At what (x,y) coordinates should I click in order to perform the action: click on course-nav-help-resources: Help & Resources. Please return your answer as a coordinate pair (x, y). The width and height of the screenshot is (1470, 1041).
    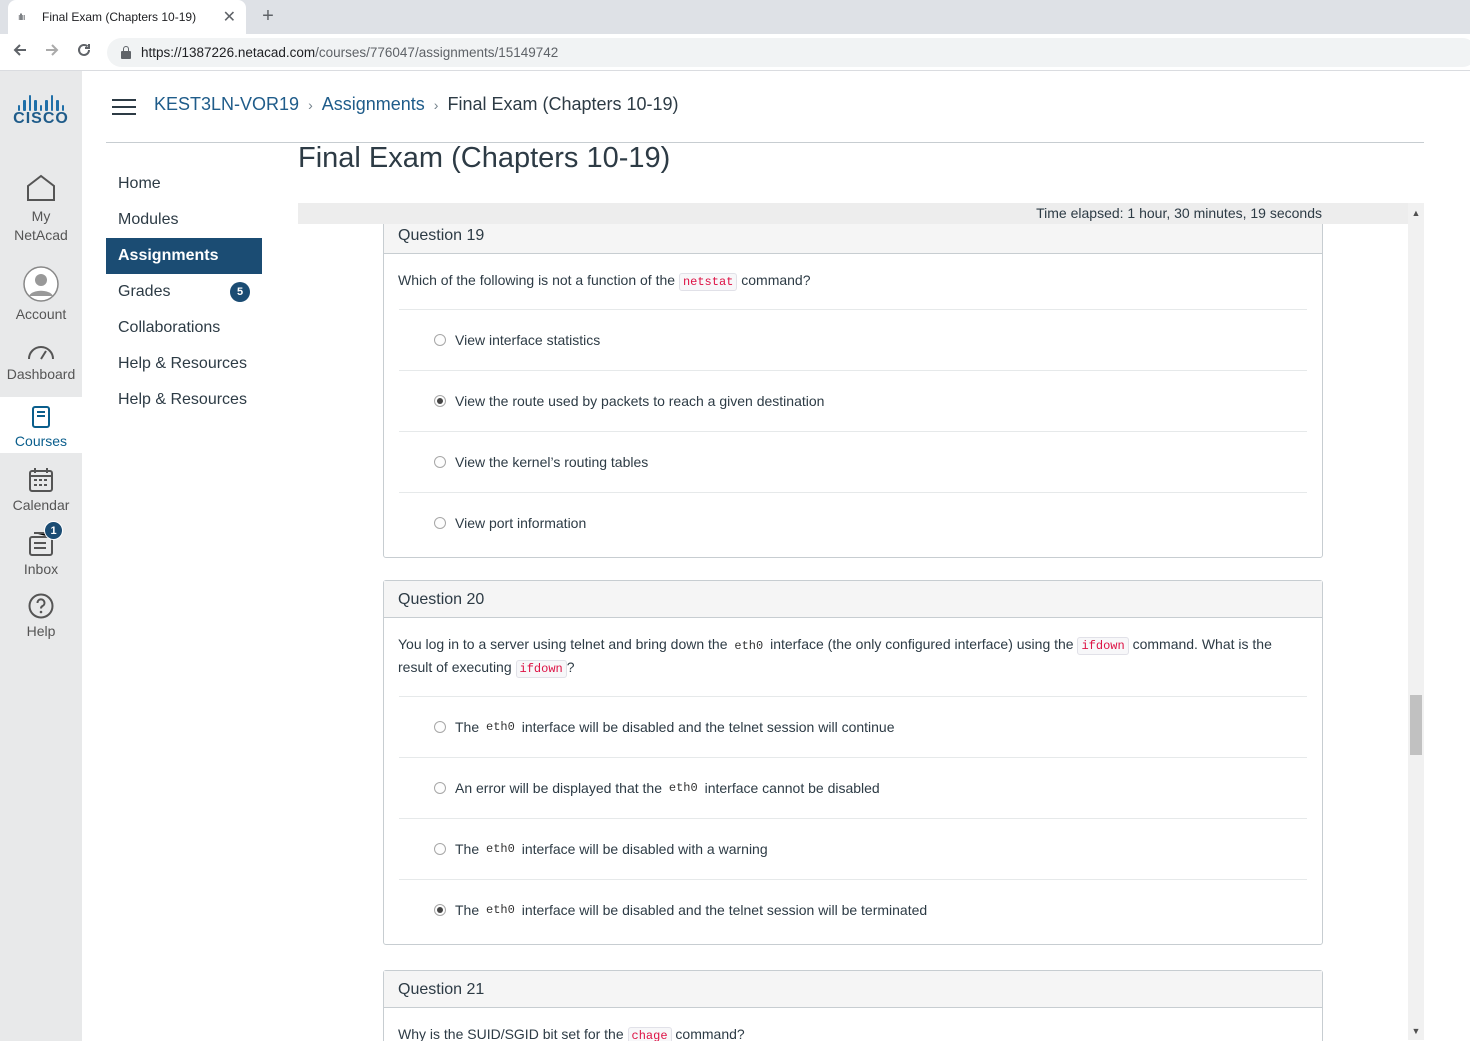
    Looking at the image, I should click on (184, 364).